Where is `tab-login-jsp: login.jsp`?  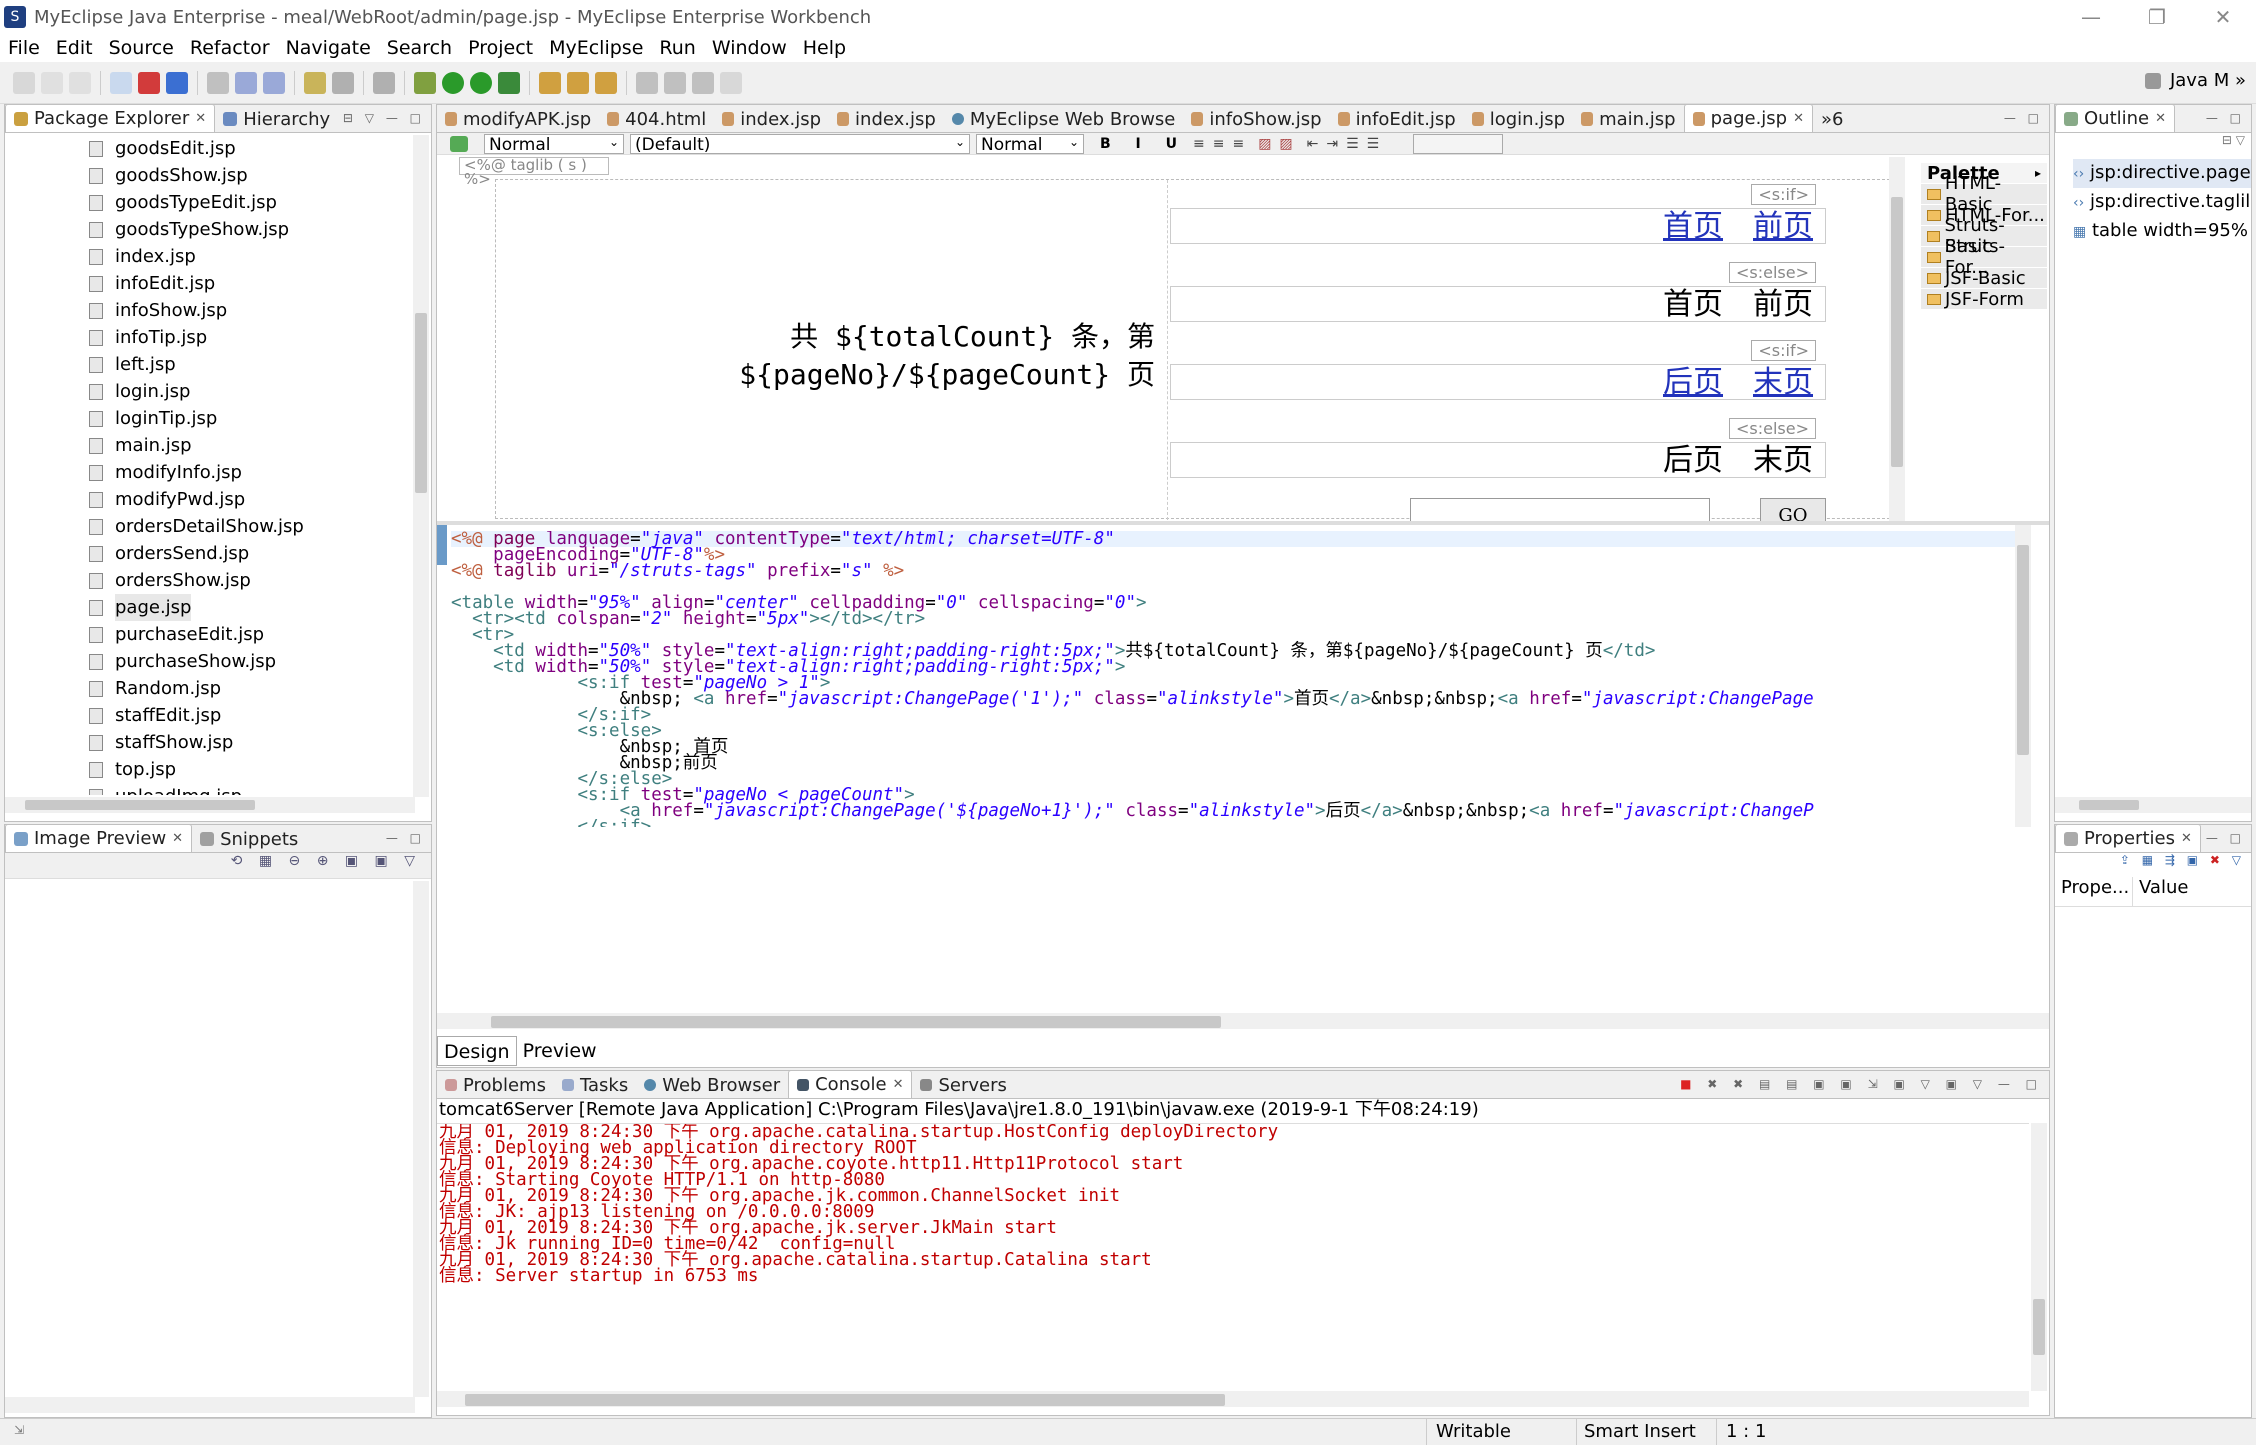
tab-login-jsp: login.jsp is located at coordinates (1518, 119).